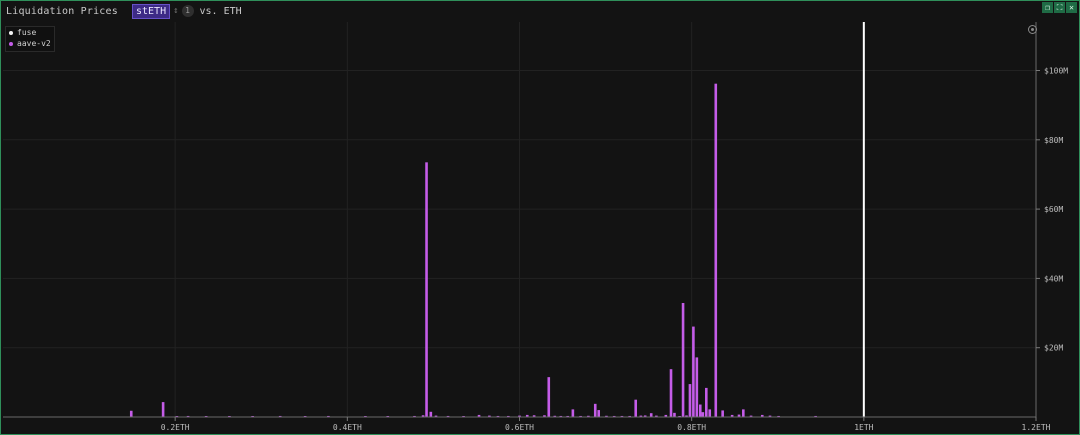 This screenshot has height=435, width=1080. Describe the element at coordinates (1053, 209) in the screenshot. I see `y-tick-label: $60M` at that location.